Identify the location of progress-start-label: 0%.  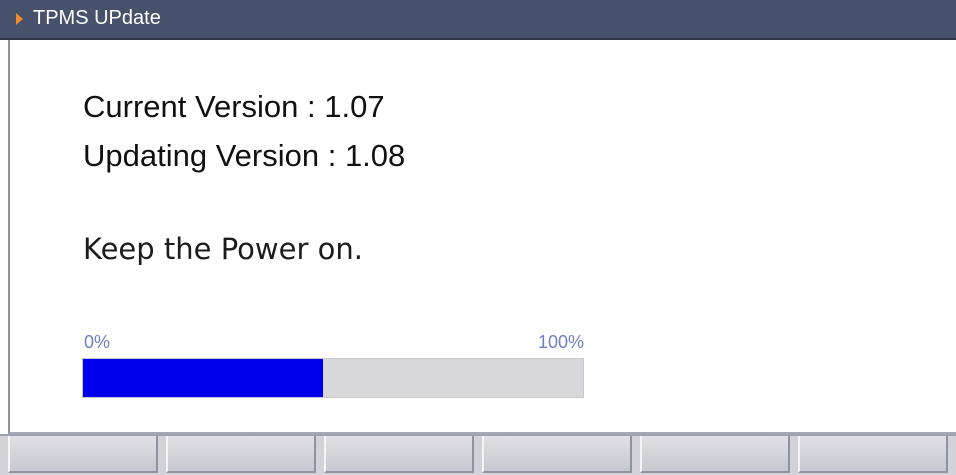
(97, 342).